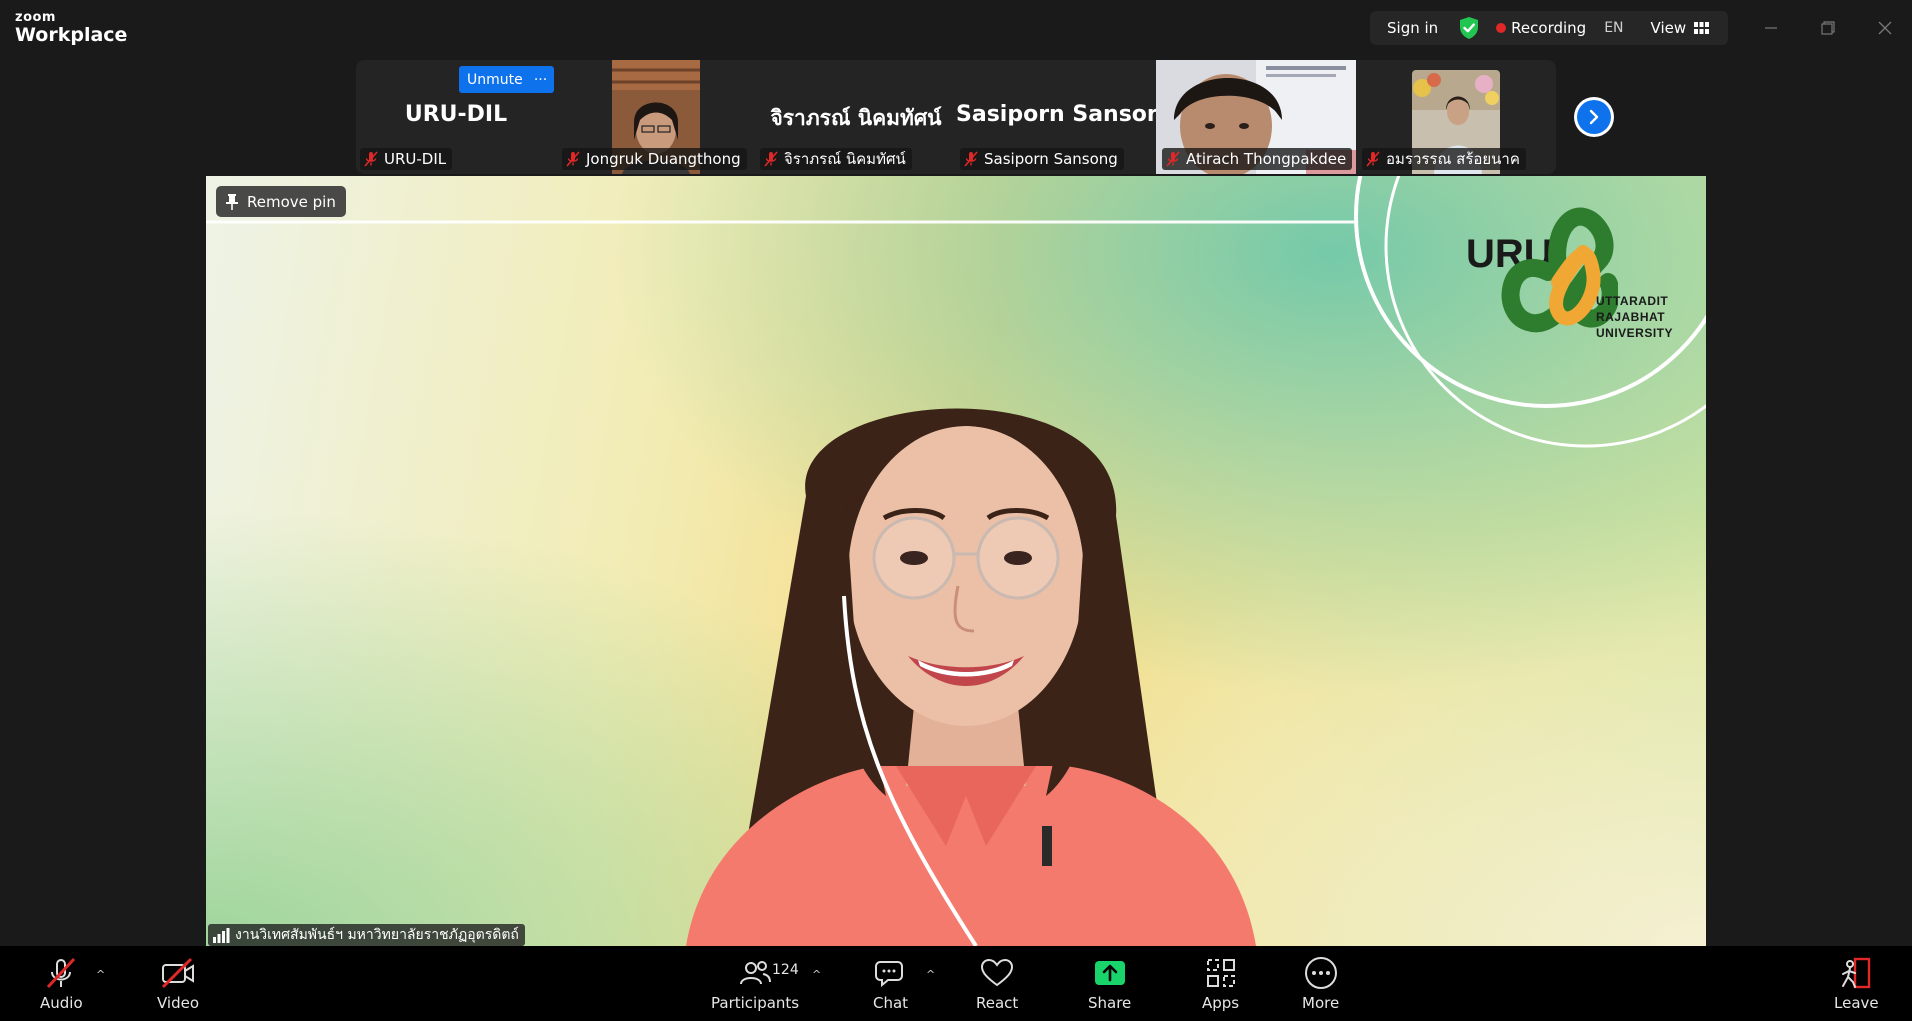 This screenshot has width=1912, height=1021. I want to click on participant-tile: Sasiporn Sansong Sasiporn Sansong, so click(1067, 117).